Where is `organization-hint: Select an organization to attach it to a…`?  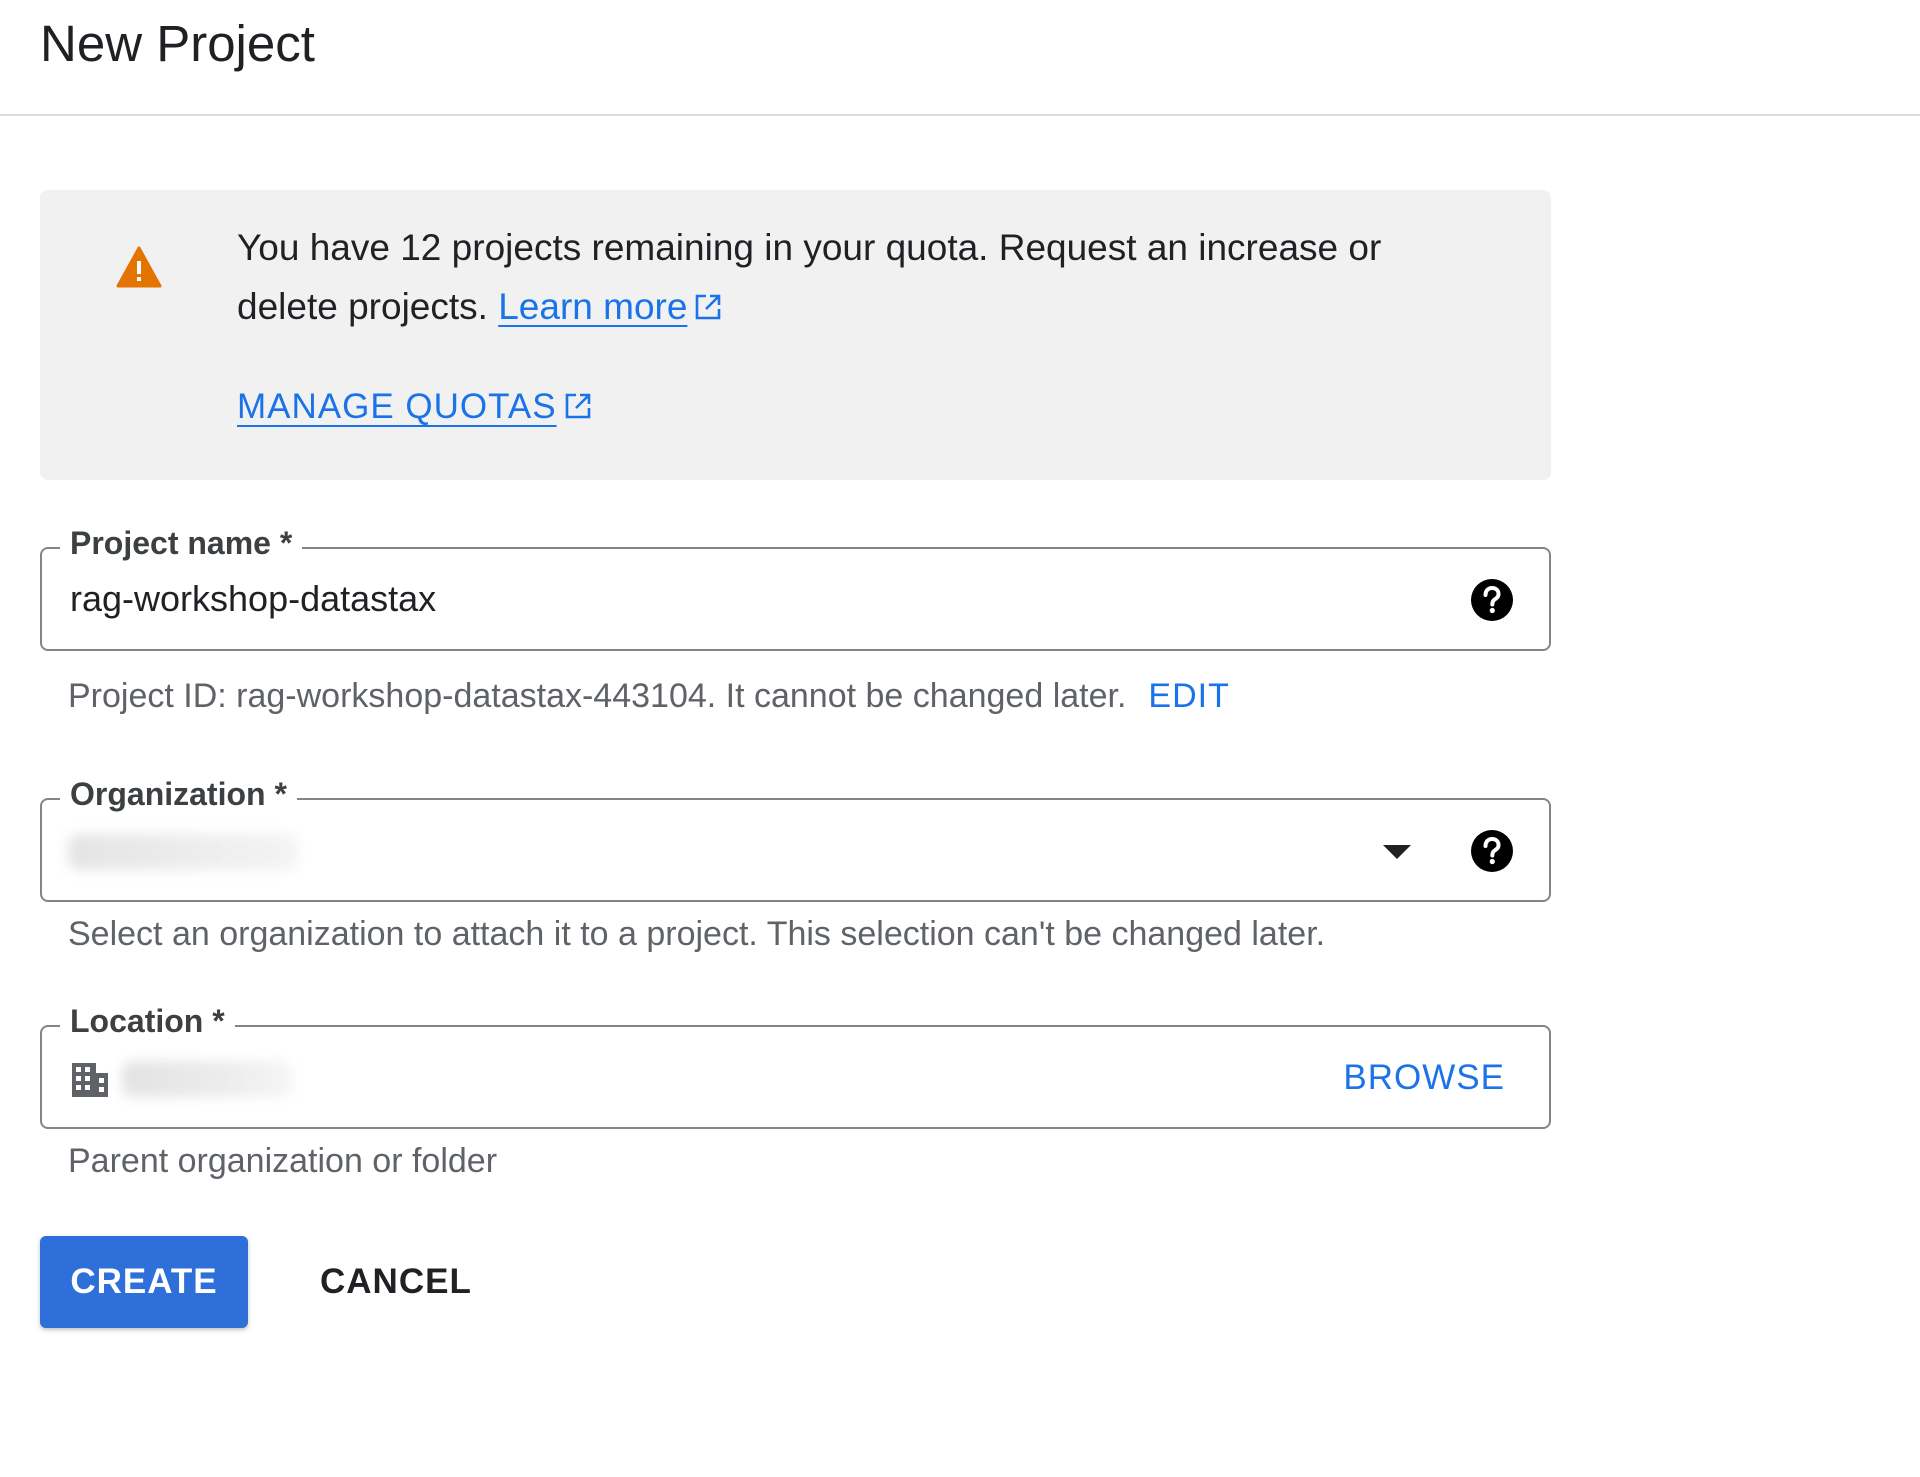
organization-hint: Select an organization to attach it to a… is located at coordinates (697, 934).